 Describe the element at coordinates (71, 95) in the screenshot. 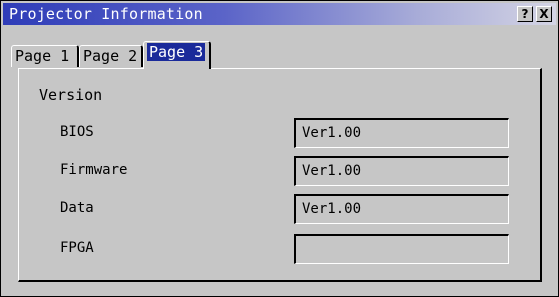

I see `version-section-title: Version` at that location.